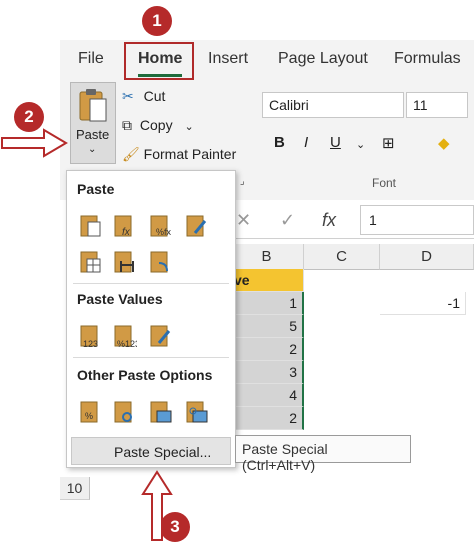  I want to click on up-arrow-icon, so click(157, 505).